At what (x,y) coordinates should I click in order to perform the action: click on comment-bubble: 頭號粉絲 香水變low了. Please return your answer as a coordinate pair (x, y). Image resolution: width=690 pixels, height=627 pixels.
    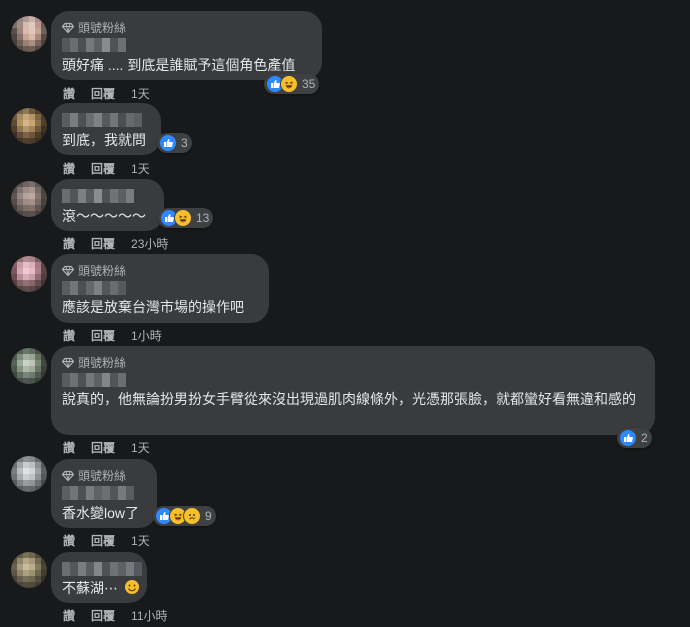
    Looking at the image, I should click on (104, 493).